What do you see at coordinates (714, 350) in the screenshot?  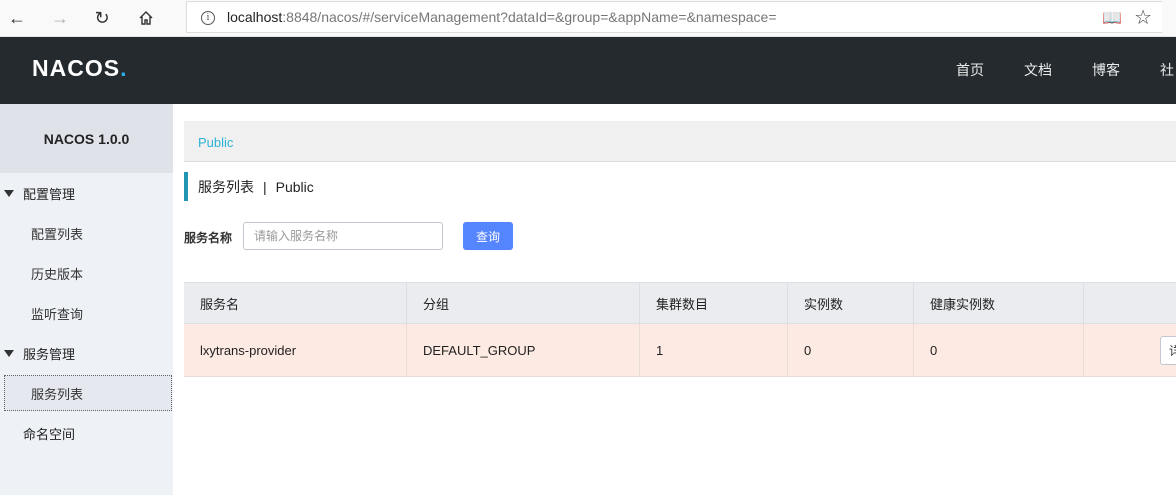 I see `cell-clusters: 1` at bounding box center [714, 350].